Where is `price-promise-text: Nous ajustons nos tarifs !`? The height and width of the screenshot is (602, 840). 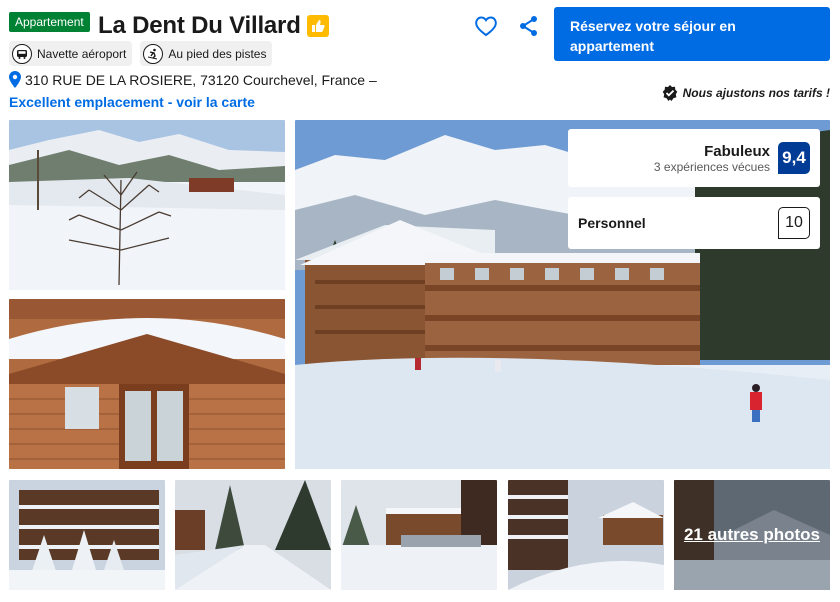
price-promise-text: Nous ajustons nos tarifs ! is located at coordinates (756, 93).